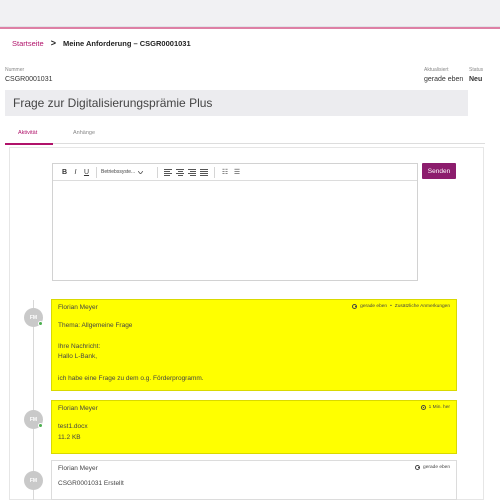 The height and width of the screenshot is (500, 500). Describe the element at coordinates (168, 172) in the screenshot. I see `align-left-icon` at that location.